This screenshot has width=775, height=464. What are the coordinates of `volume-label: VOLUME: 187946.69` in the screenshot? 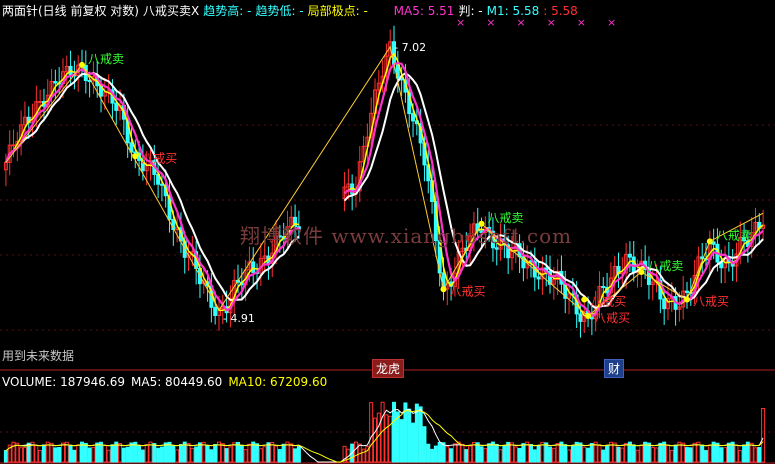 It's located at (63, 382).